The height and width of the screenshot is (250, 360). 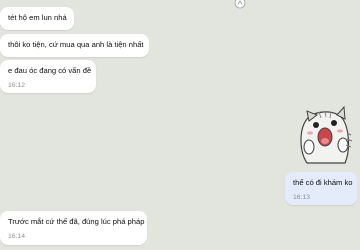 What do you see at coordinates (50, 70) in the screenshot?
I see `message-text: e đau óc đang có vấn đề` at bounding box center [50, 70].